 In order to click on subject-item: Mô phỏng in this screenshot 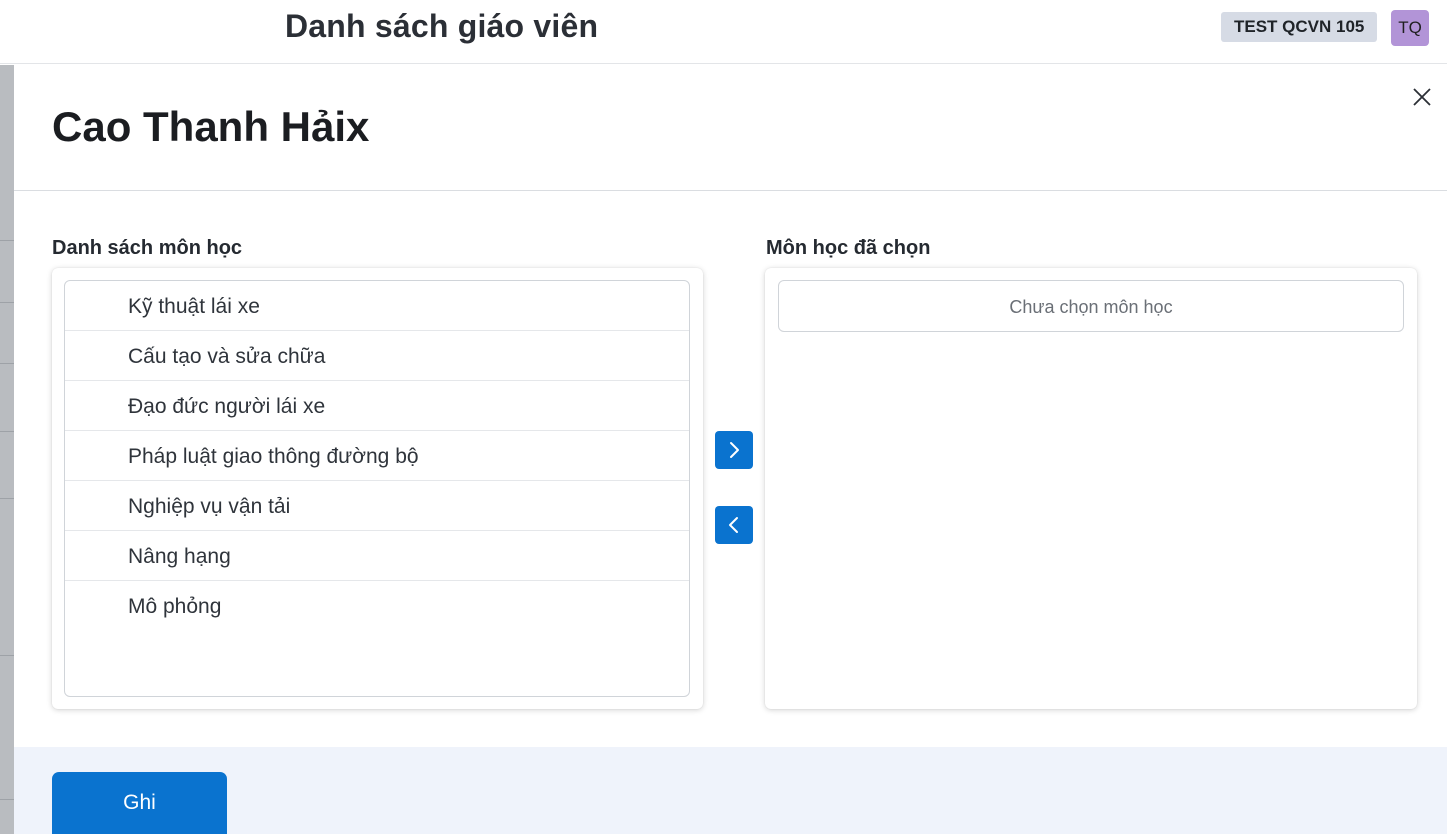, I will do `click(377, 606)`.